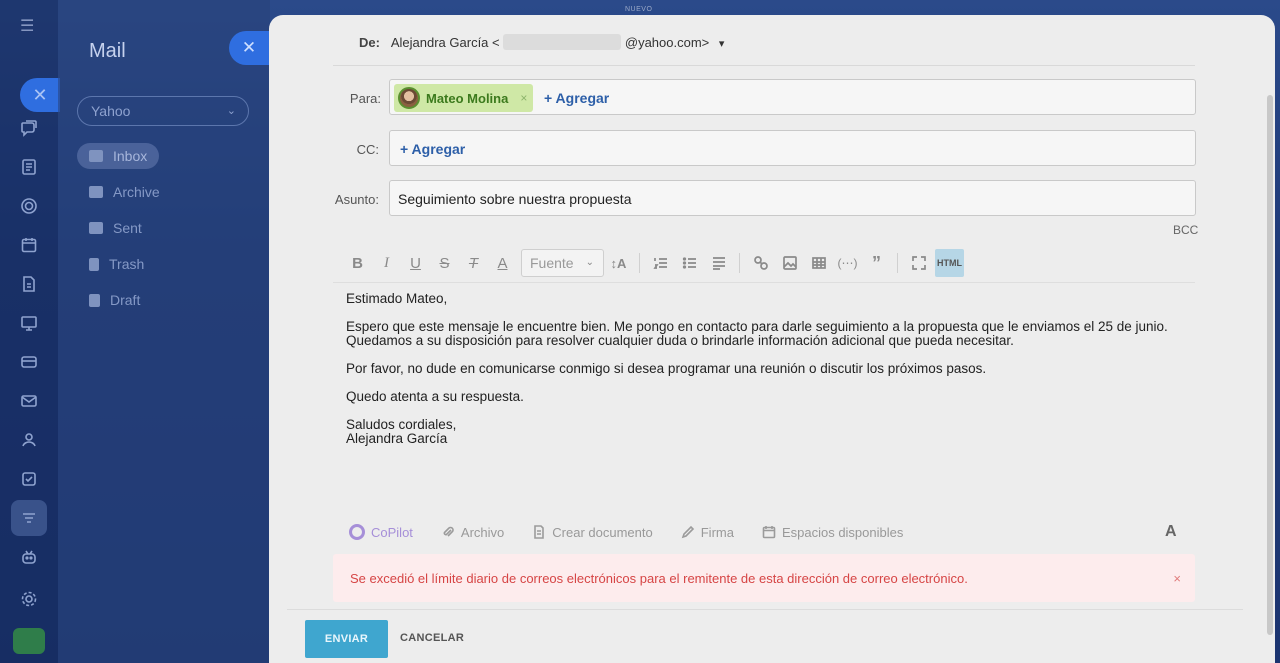 The image size is (1280, 663). I want to click on attach-file-button: Archivo, so click(472, 532).